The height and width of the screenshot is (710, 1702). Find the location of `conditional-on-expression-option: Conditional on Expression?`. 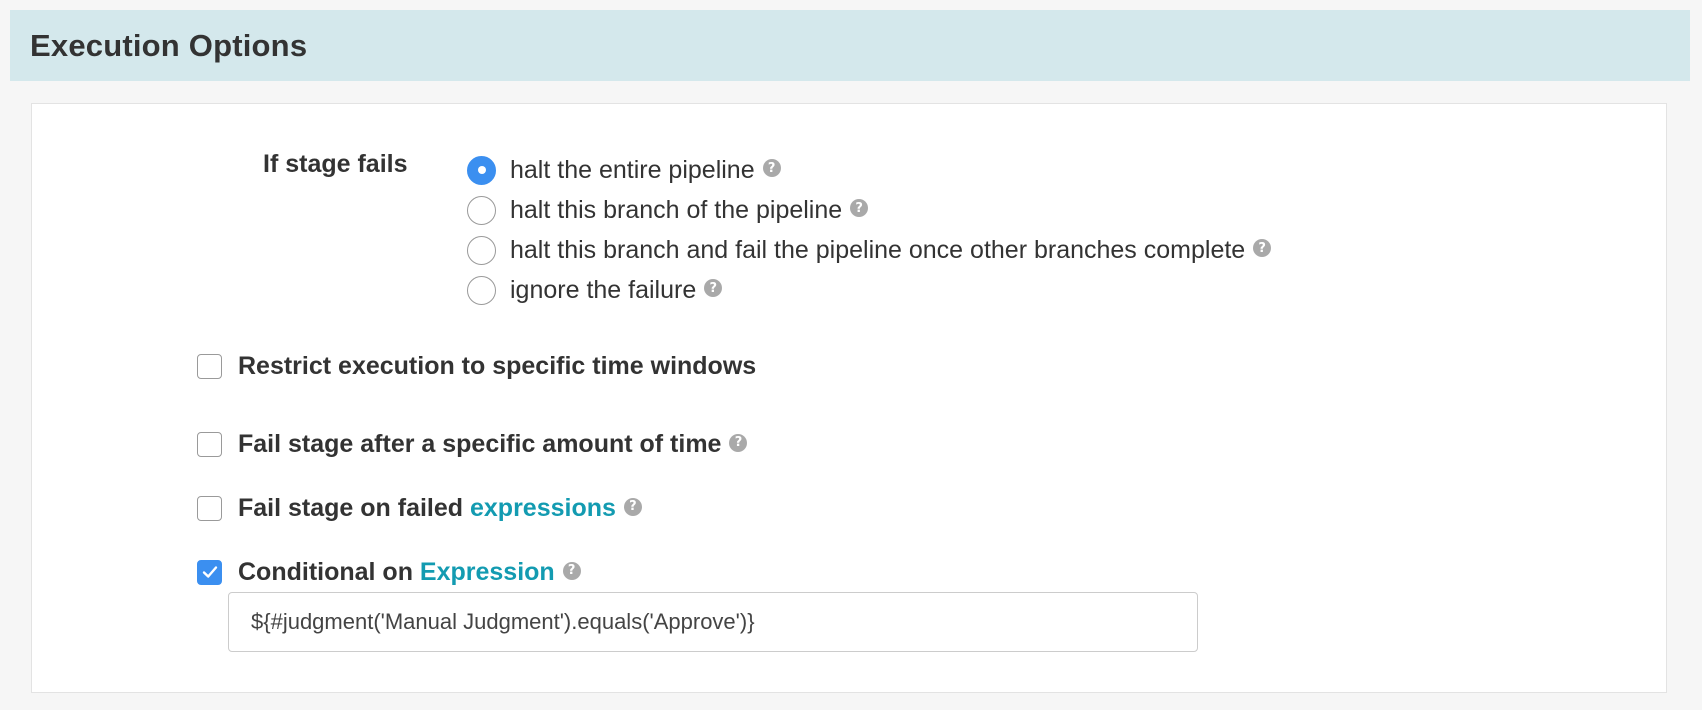

conditional-on-expression-option: Conditional on Expression? is located at coordinates (389, 572).